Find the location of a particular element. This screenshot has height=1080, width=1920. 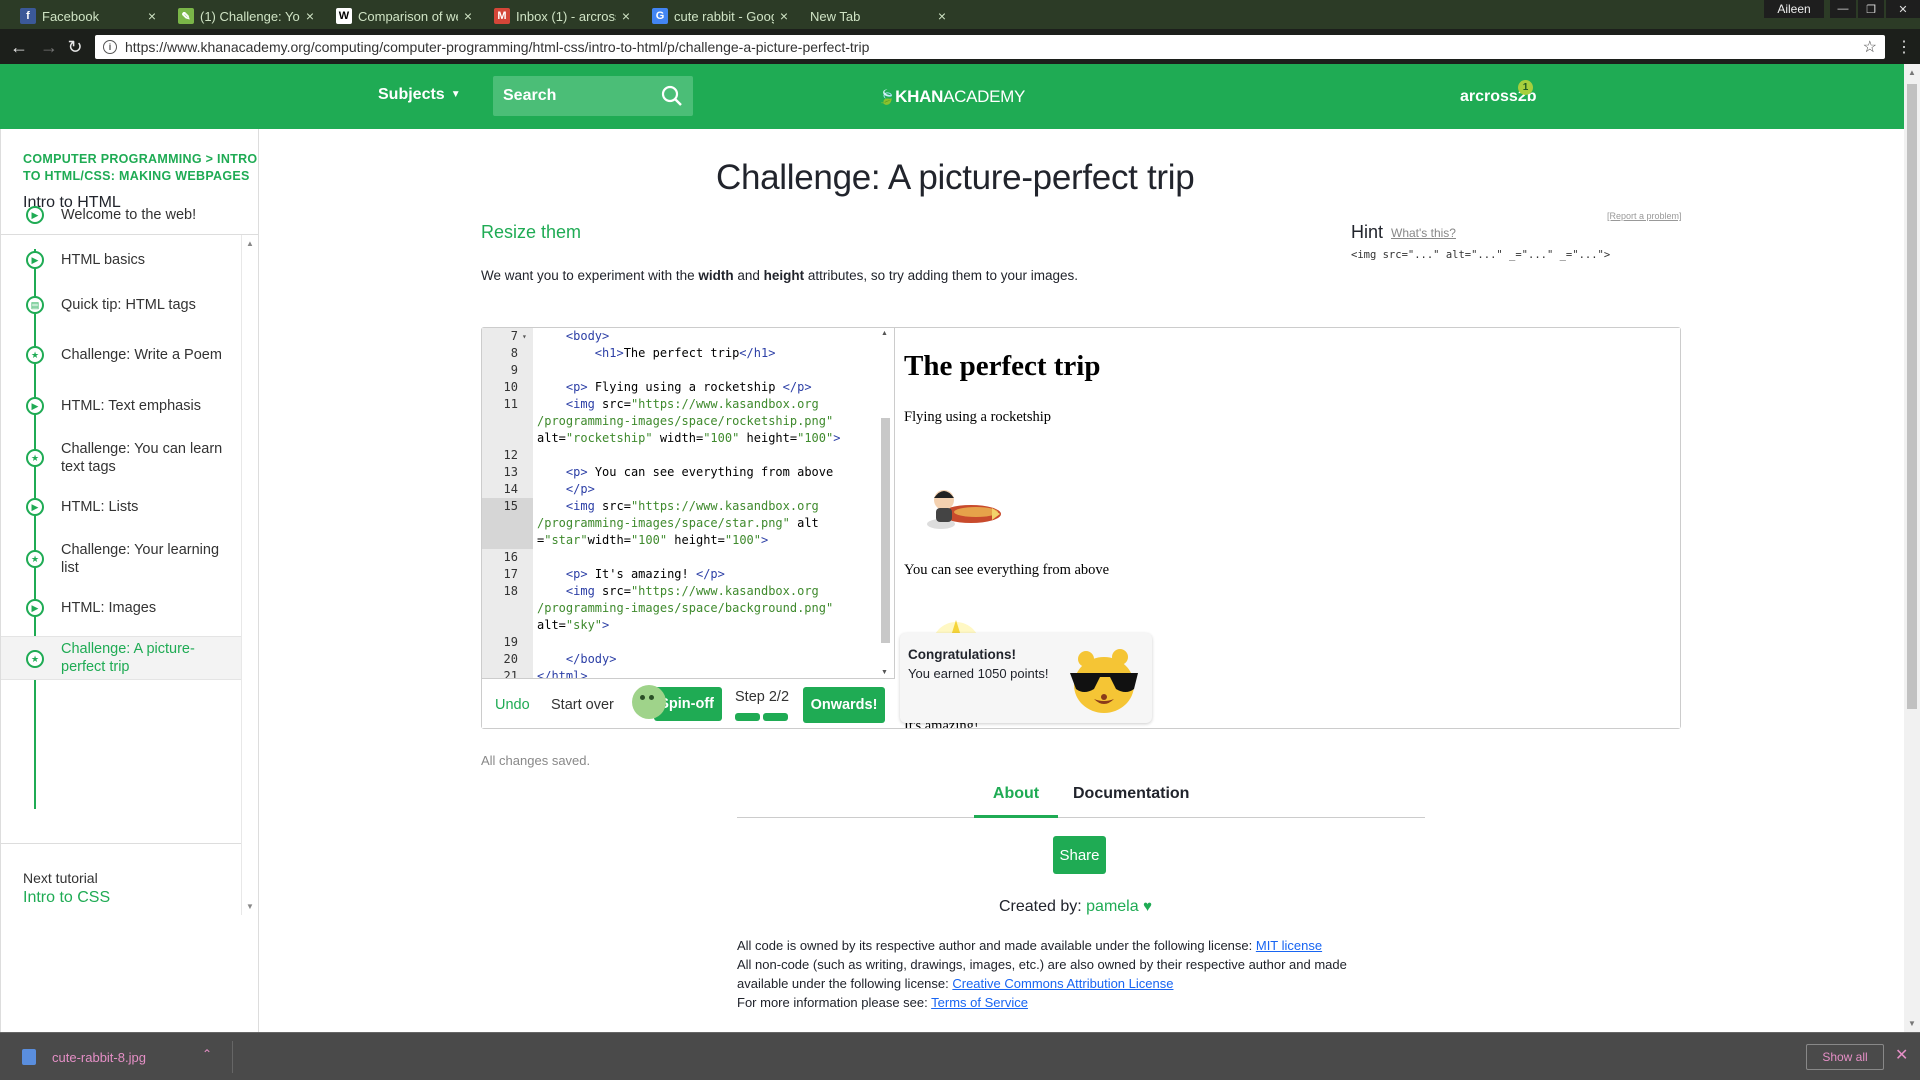

minimize-button: — is located at coordinates (1843, 9).